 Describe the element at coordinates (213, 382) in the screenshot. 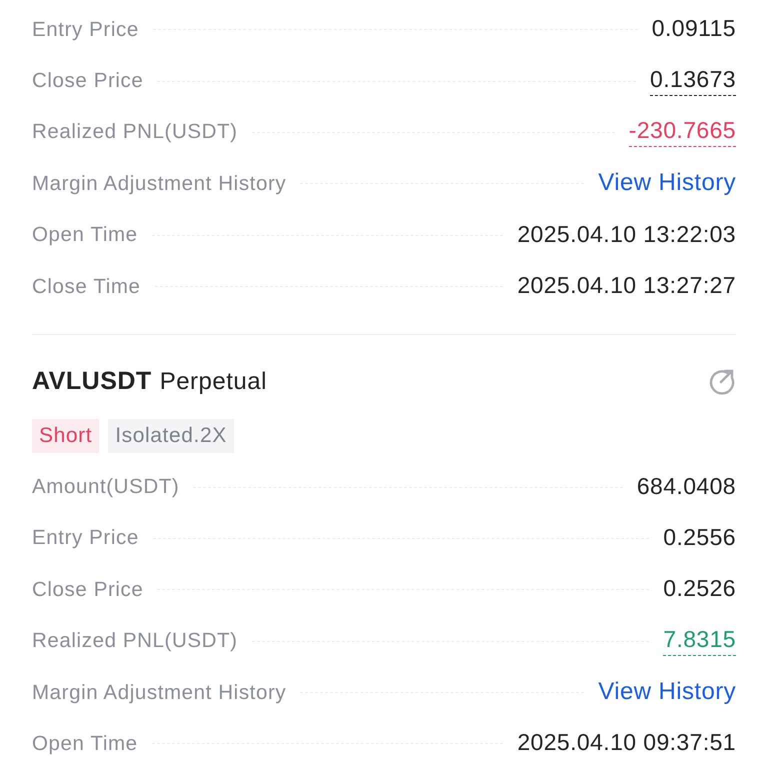

I see `contract-type: Perpetual` at that location.